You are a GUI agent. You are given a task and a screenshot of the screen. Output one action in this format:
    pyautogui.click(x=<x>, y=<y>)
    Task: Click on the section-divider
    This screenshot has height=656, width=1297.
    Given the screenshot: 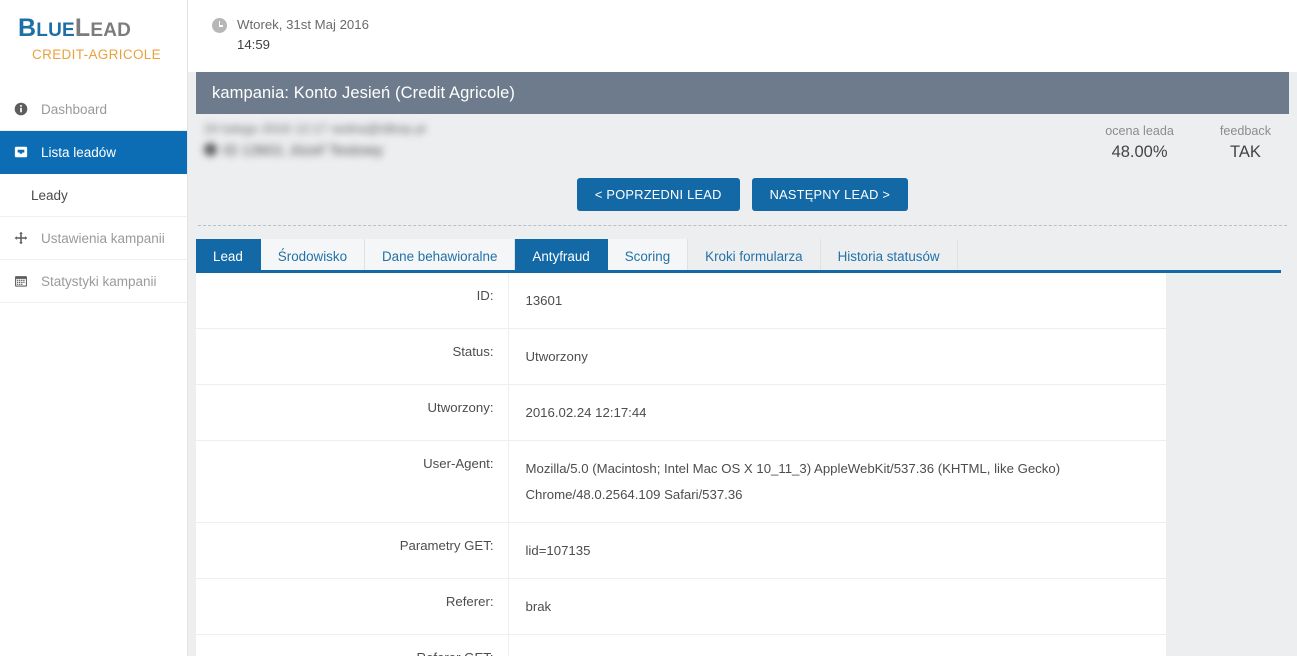 What is the action you would take?
    pyautogui.click(x=742, y=225)
    